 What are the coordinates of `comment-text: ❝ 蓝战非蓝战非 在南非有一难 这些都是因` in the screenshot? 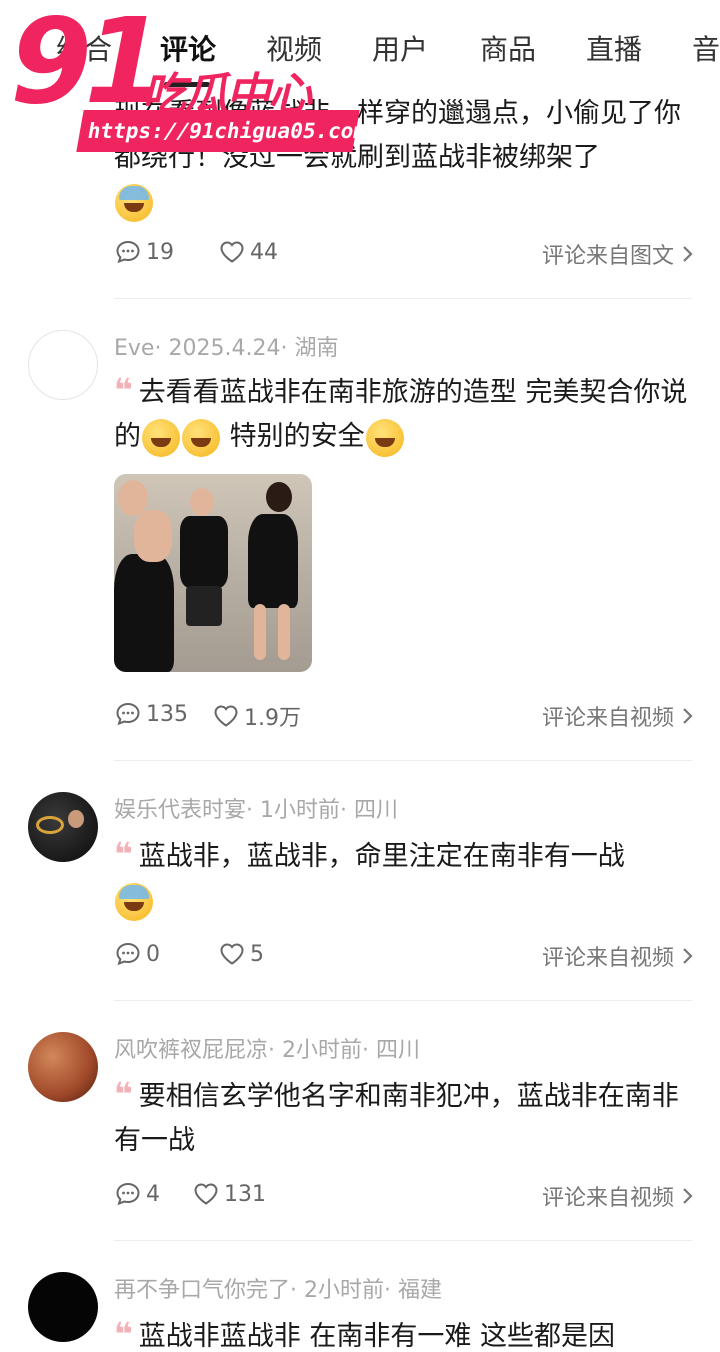 It's located at (364, 1333).